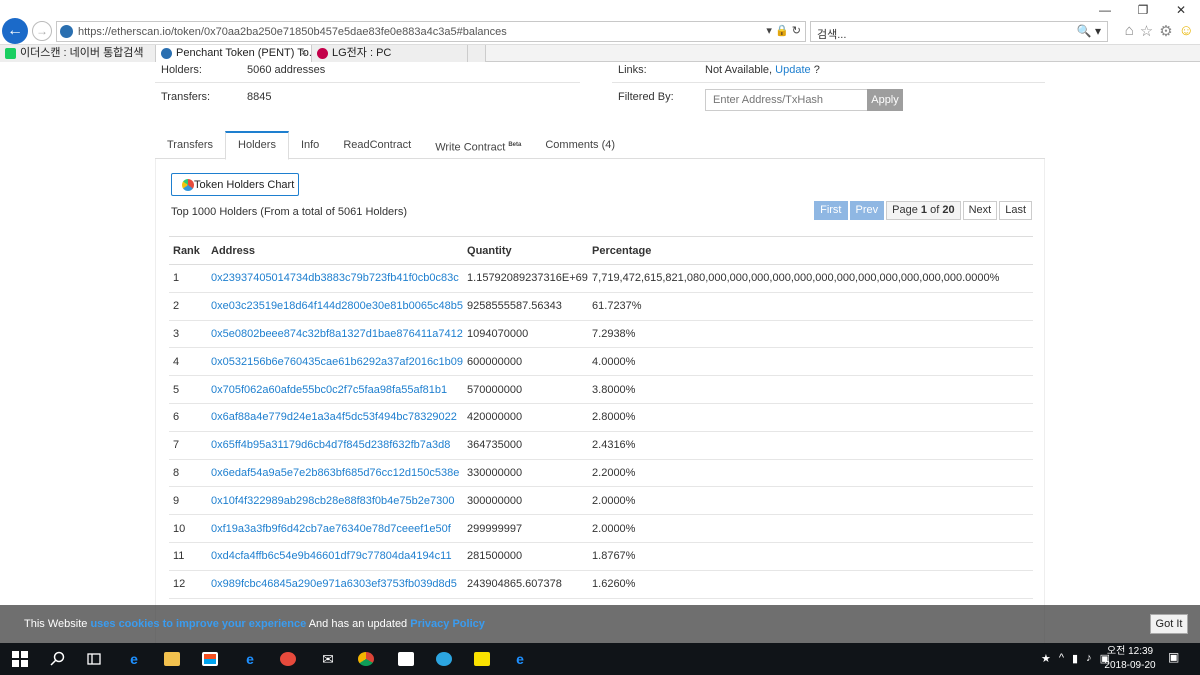  I want to click on percentage-cell: 1.8767%, so click(810, 556).